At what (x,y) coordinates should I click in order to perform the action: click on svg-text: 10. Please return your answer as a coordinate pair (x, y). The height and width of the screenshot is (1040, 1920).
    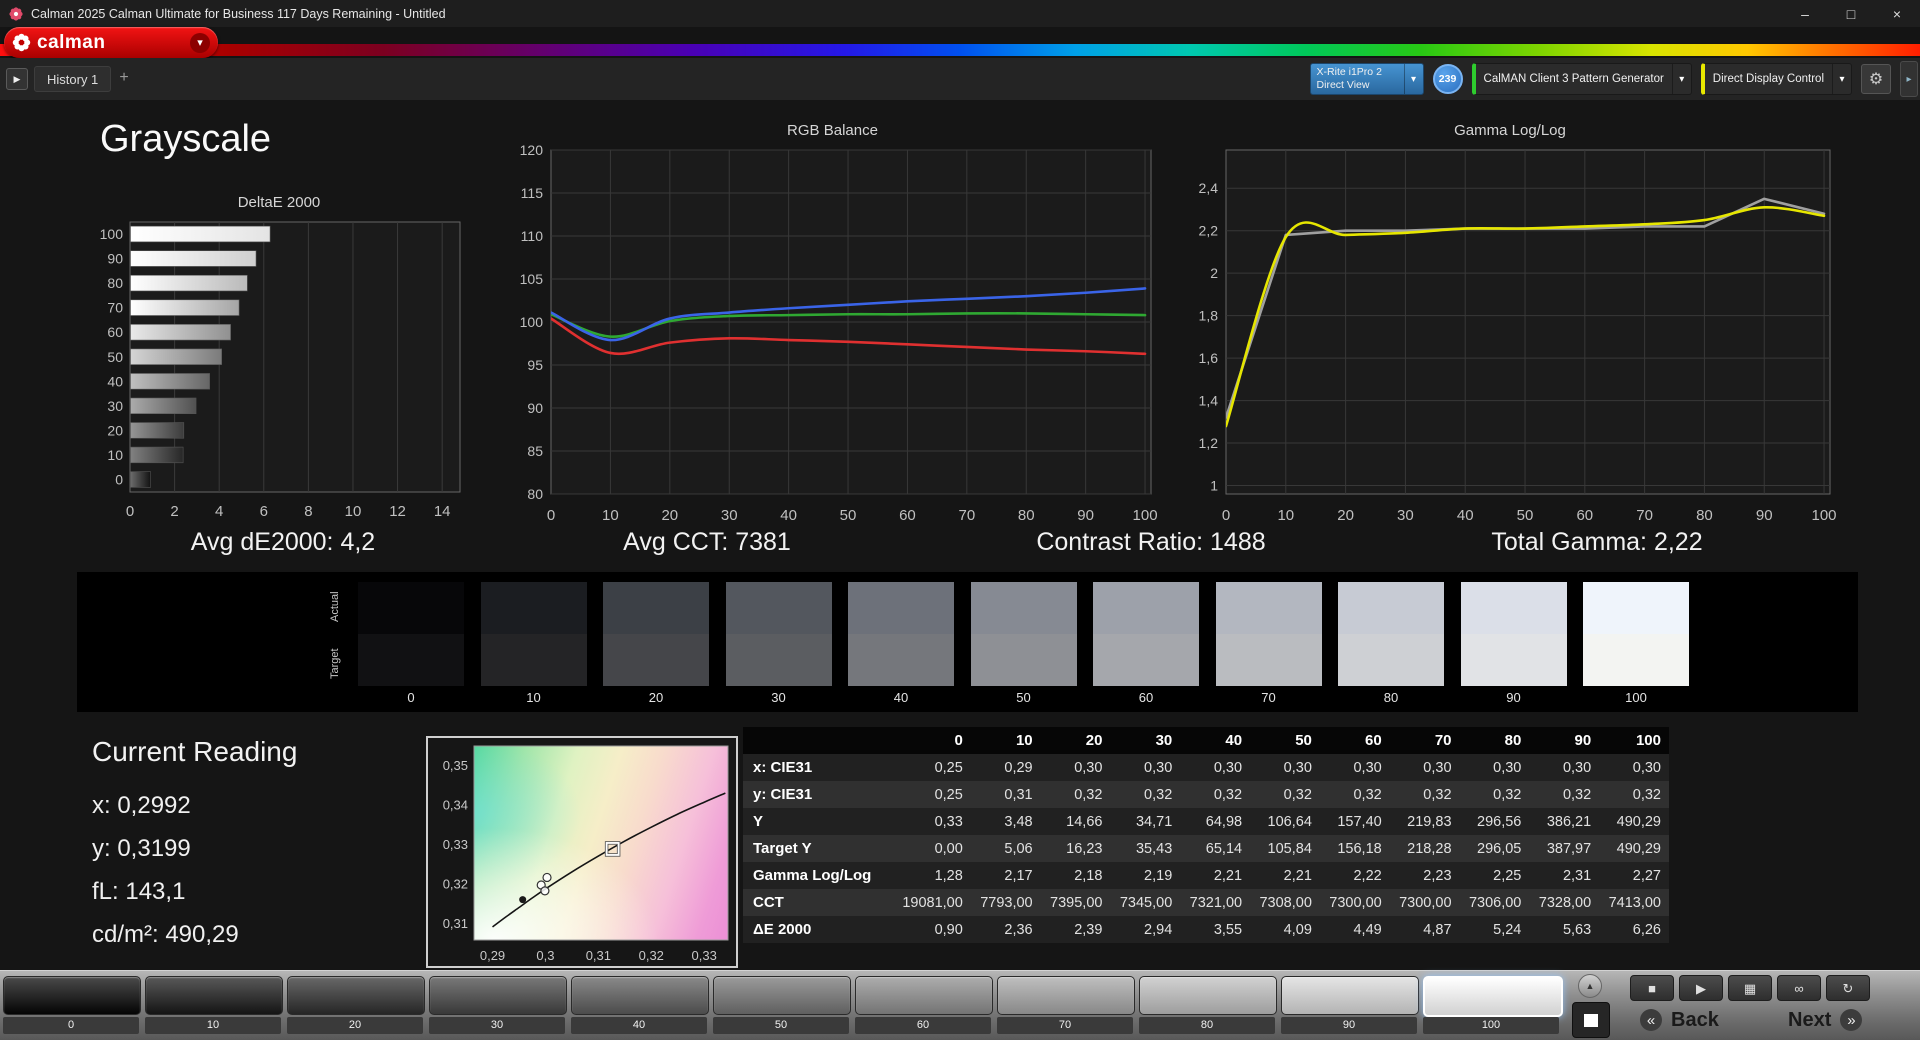
    Looking at the image, I should click on (610, 515).